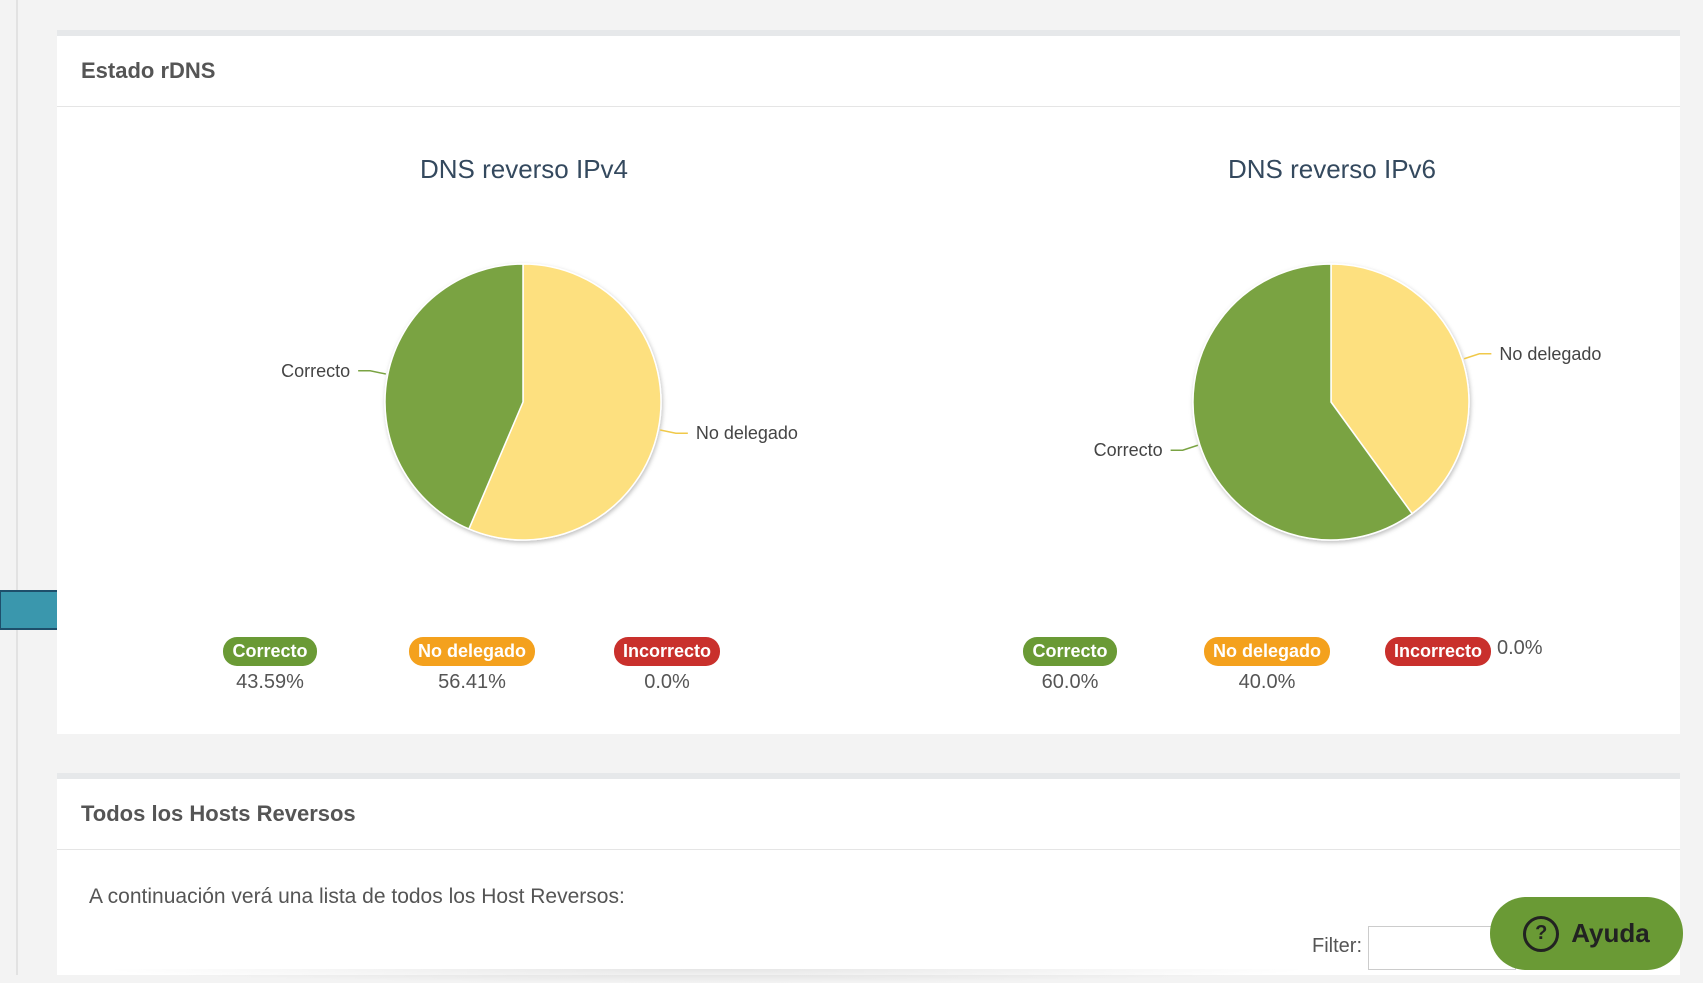 The height and width of the screenshot is (983, 1703). I want to click on ipv4-legend-correcto: Correcto 43.59%, so click(270, 665).